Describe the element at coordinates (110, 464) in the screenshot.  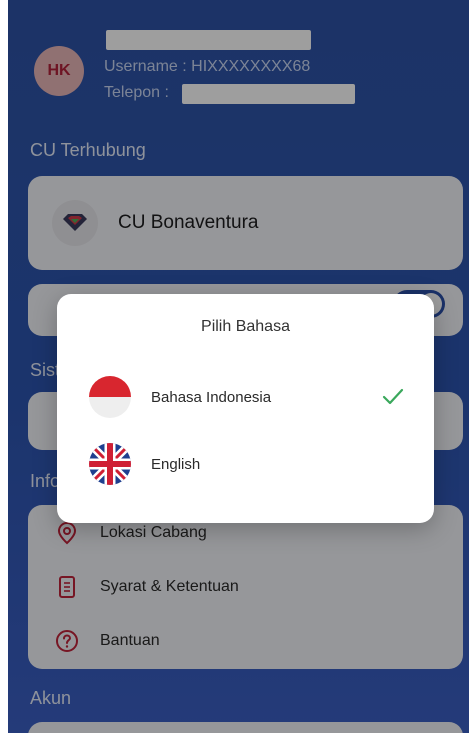
I see `uk-flag-icon` at that location.